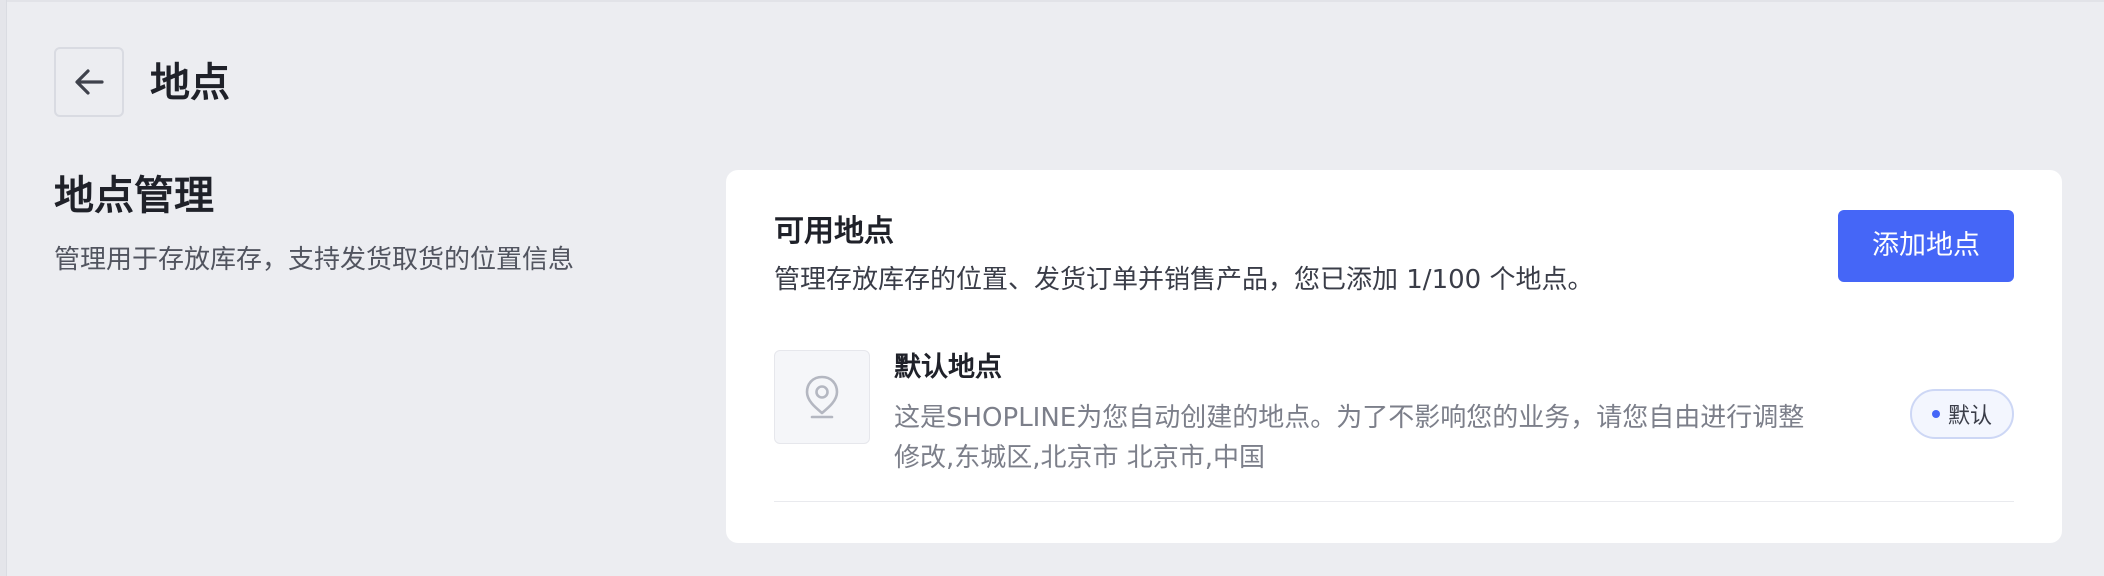  I want to click on location-pin-icon, so click(822, 397).